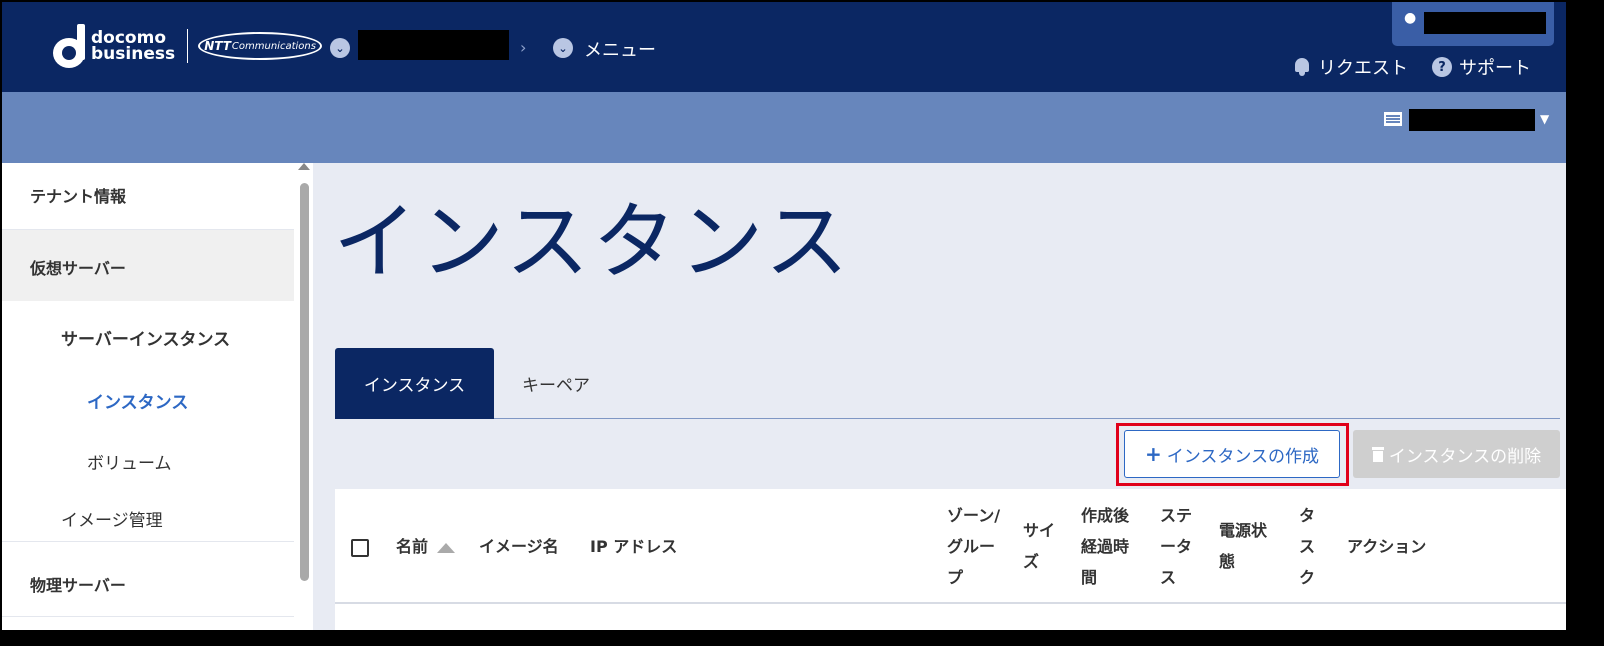 This screenshot has width=1604, height=646. Describe the element at coordinates (1465, 456) in the screenshot. I see `delete-instance-label: インスタンスの削除` at that location.